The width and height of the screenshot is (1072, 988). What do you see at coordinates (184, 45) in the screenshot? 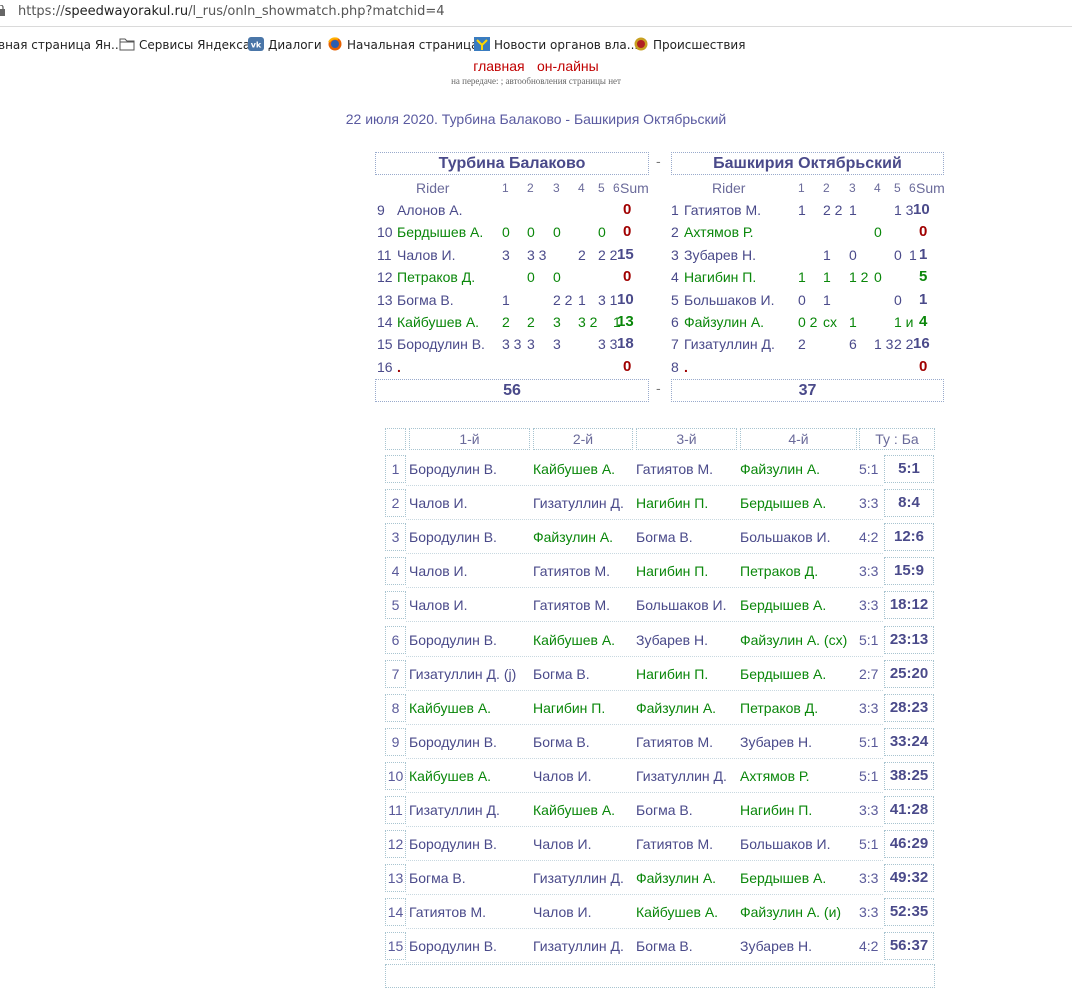
I see `bookmark-item-yandex-services: Сервисы Яндекса` at bounding box center [184, 45].